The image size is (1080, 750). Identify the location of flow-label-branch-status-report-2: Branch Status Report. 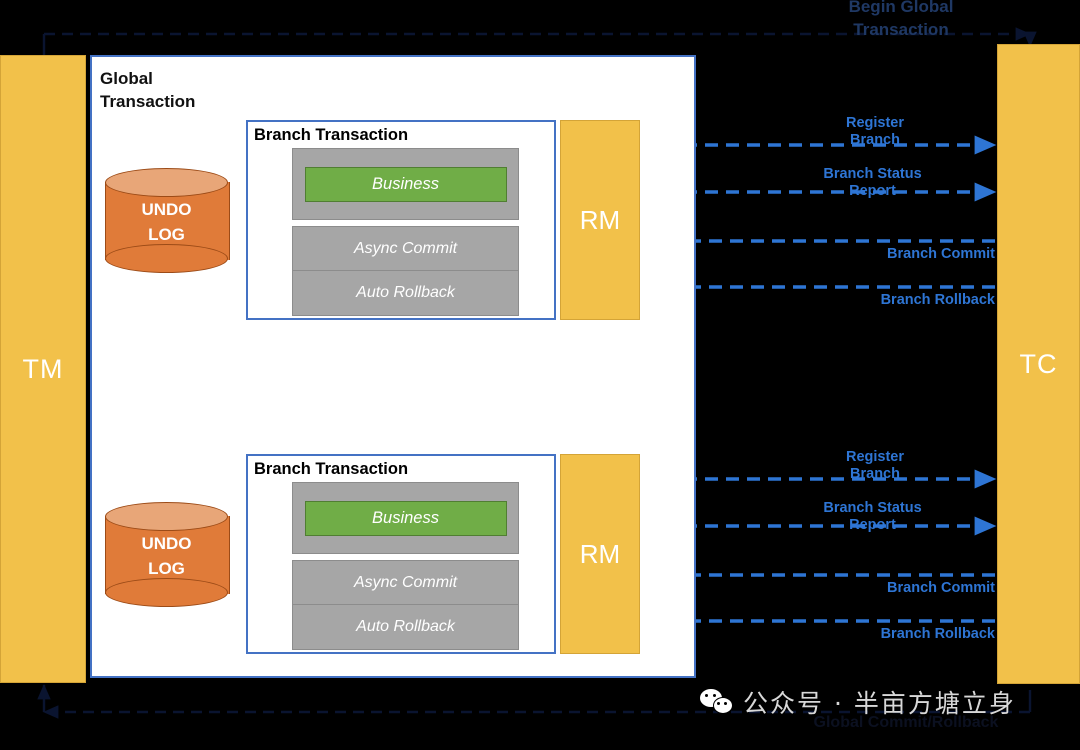
(872, 517).